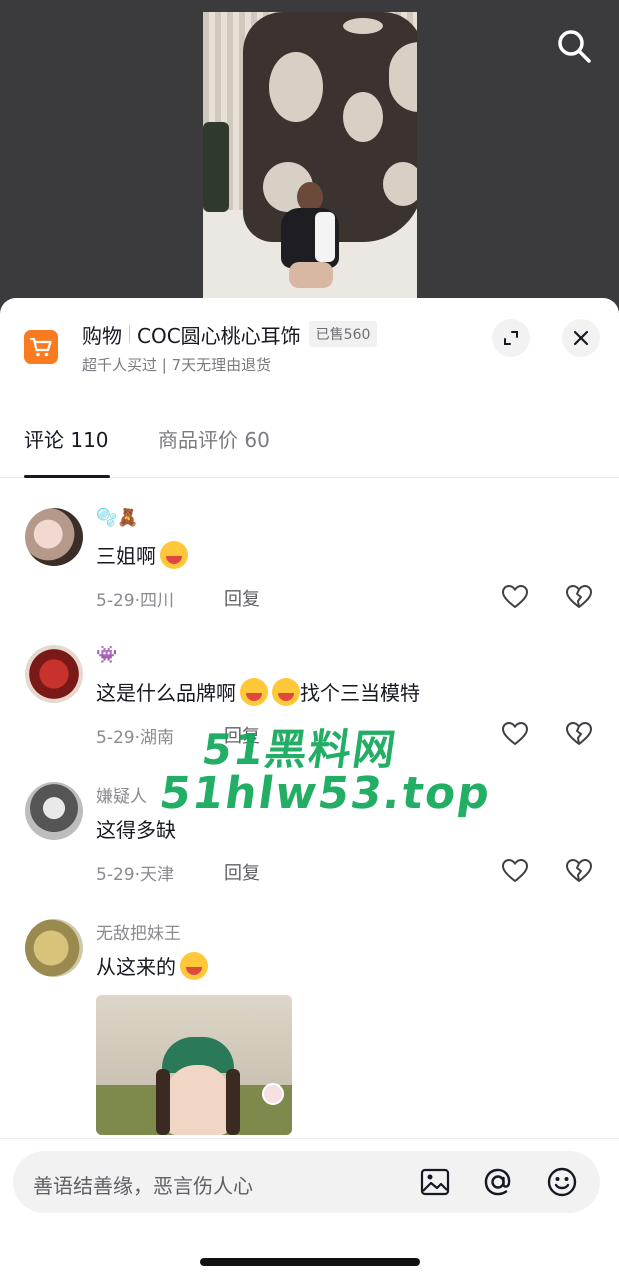  What do you see at coordinates (136, 967) in the screenshot?
I see `comment-body: 从这来的` at bounding box center [136, 967].